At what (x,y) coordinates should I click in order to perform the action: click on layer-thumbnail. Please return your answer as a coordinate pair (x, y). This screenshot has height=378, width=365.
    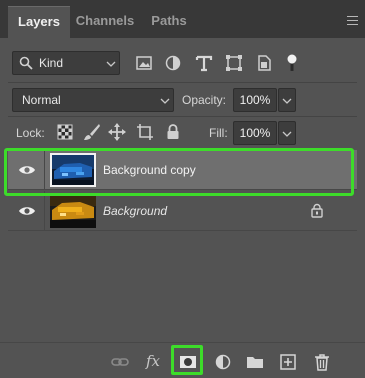
    Looking at the image, I should click on (73, 211).